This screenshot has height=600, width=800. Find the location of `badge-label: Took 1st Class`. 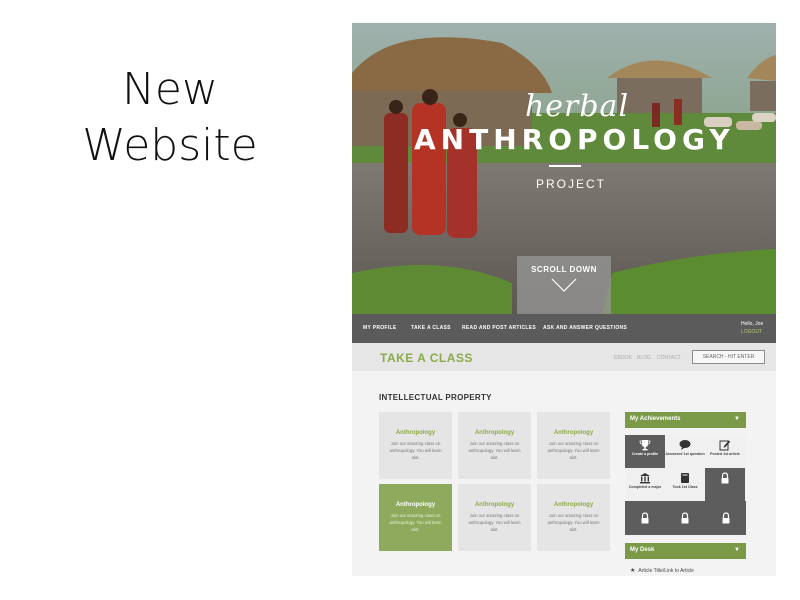

badge-label: Took 1st Class is located at coordinates (685, 487).